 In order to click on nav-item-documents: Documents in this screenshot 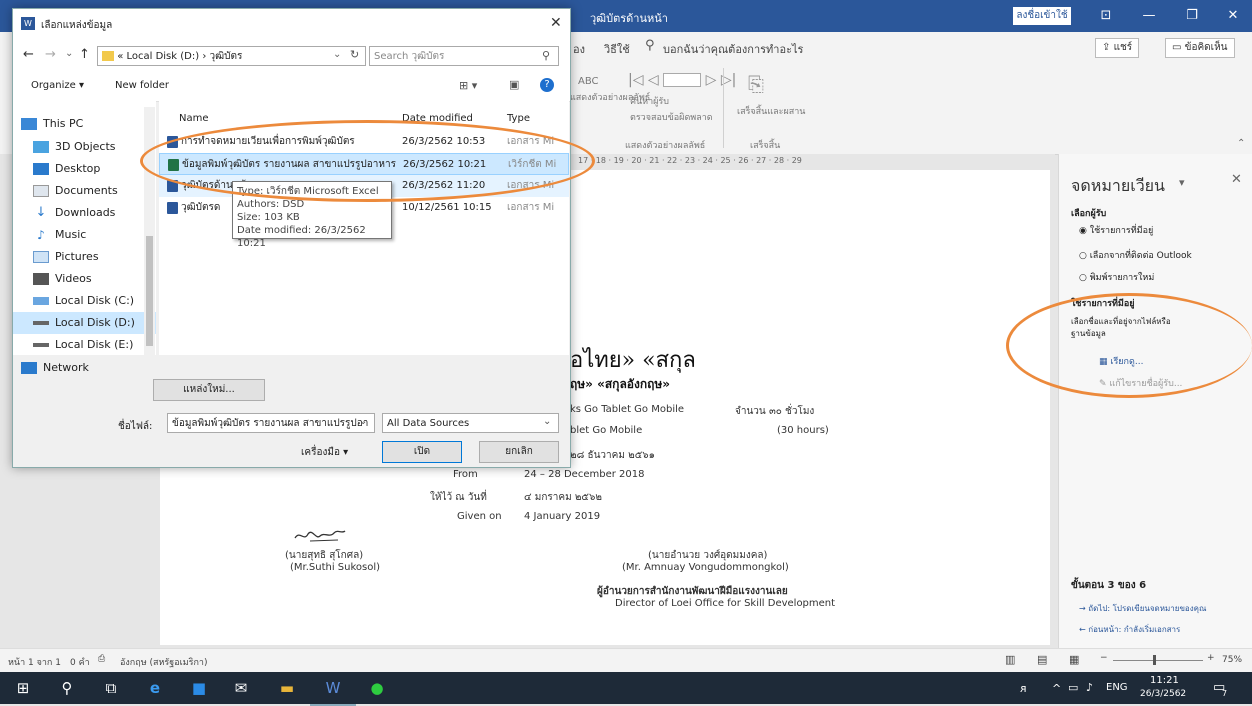, I will do `click(75, 191)`.